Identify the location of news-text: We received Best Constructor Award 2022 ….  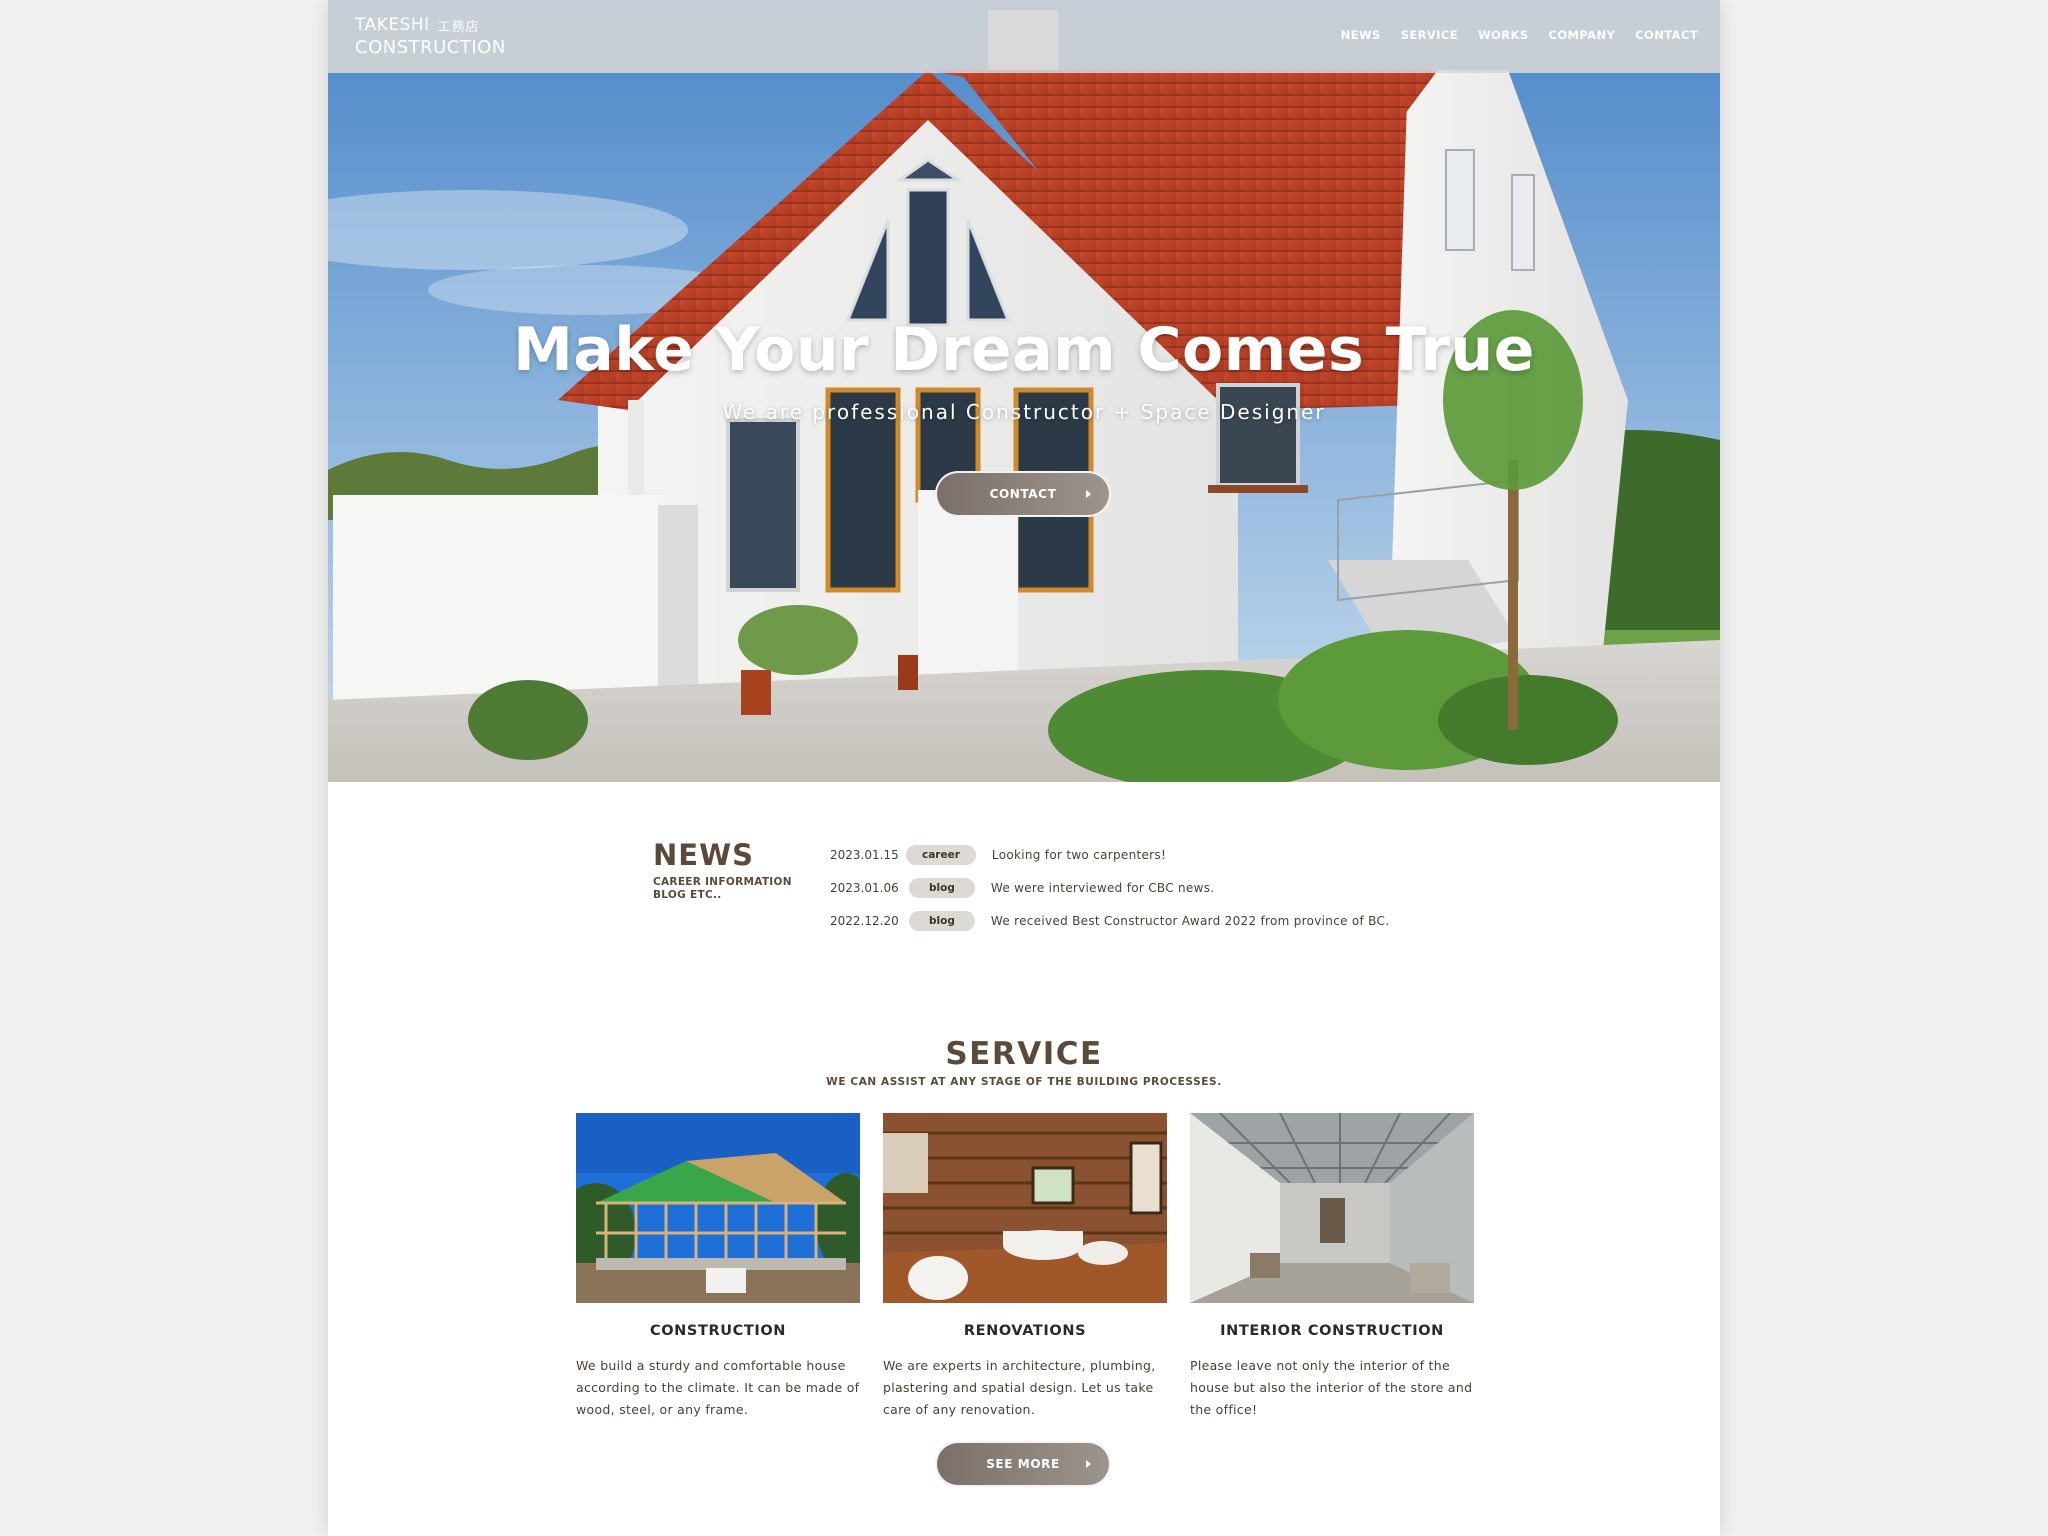
(1190, 921).